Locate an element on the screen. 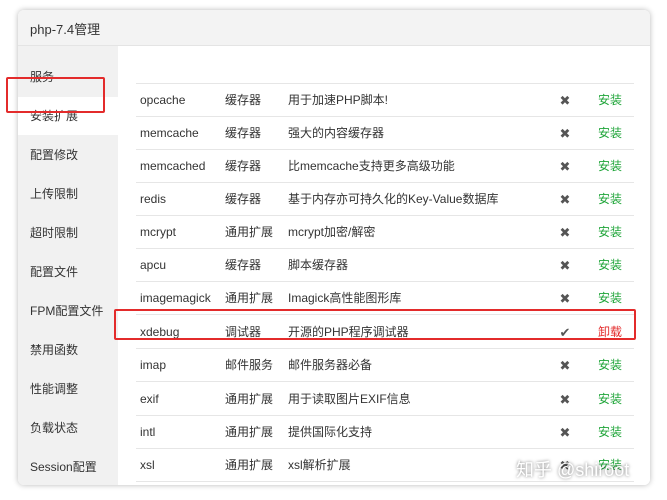 The image size is (667, 500). extension-description: 比memcache支持更多高级功能 is located at coordinates (371, 166).